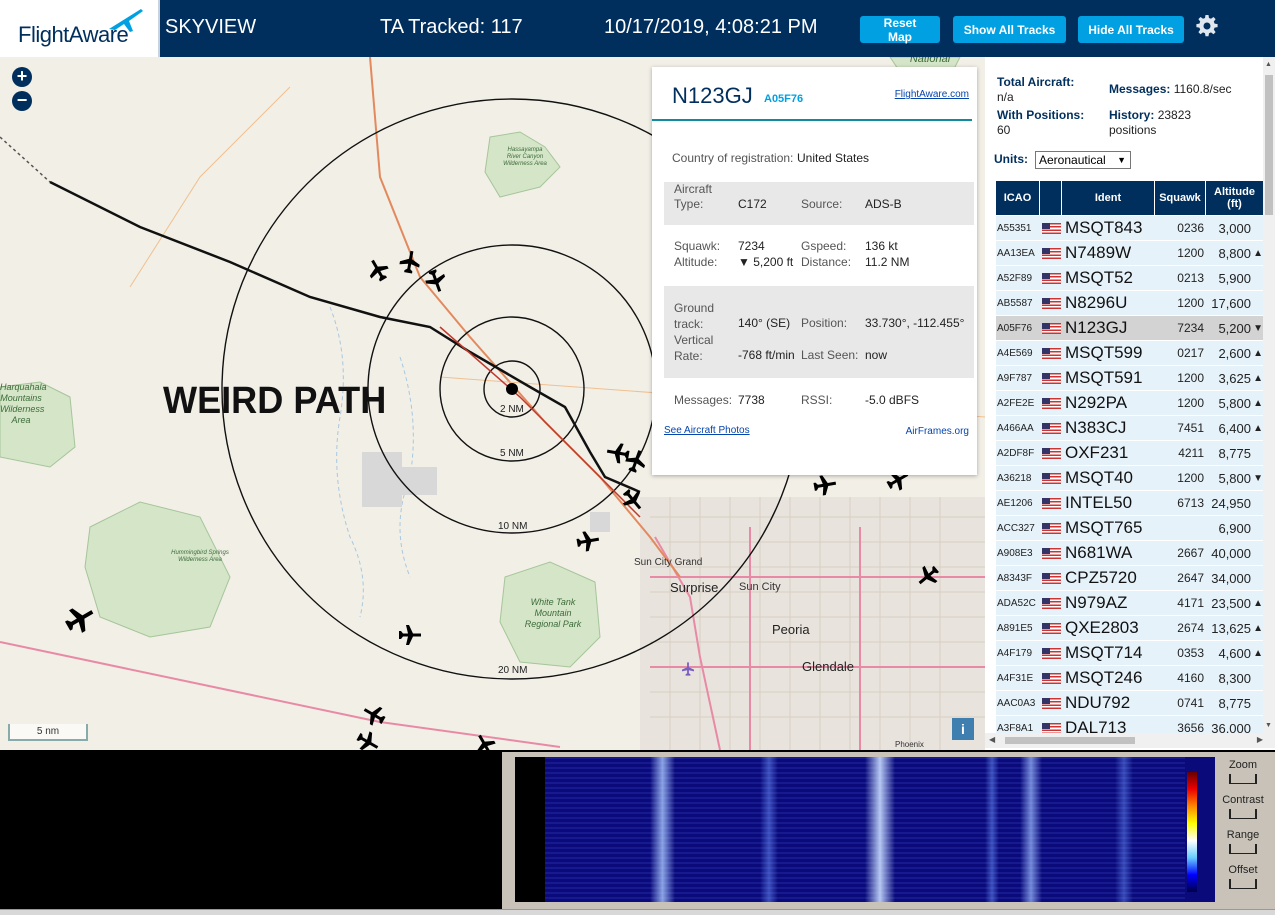  I want to click on table-row: A55351 MSQT843 0236 3,000, so click(1130, 228).